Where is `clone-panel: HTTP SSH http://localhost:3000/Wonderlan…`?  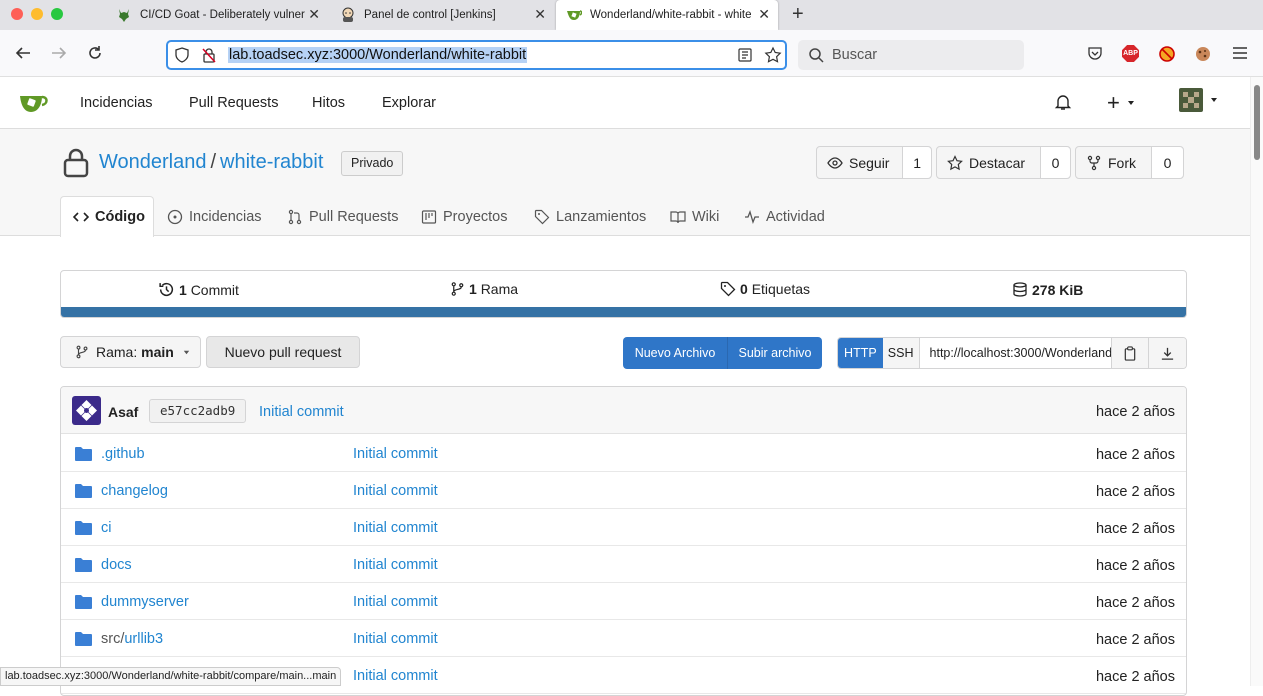 clone-panel: HTTP SSH http://localhost:3000/Wonderlan… is located at coordinates (1012, 353).